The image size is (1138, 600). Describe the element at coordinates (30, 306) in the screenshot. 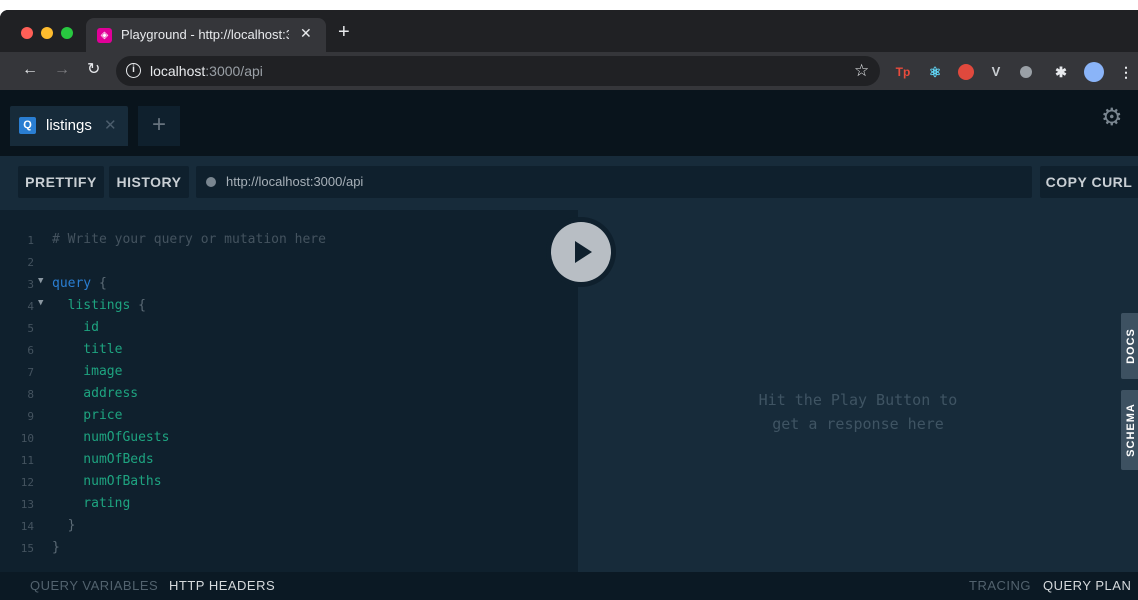

I see `line-number: 4` at that location.